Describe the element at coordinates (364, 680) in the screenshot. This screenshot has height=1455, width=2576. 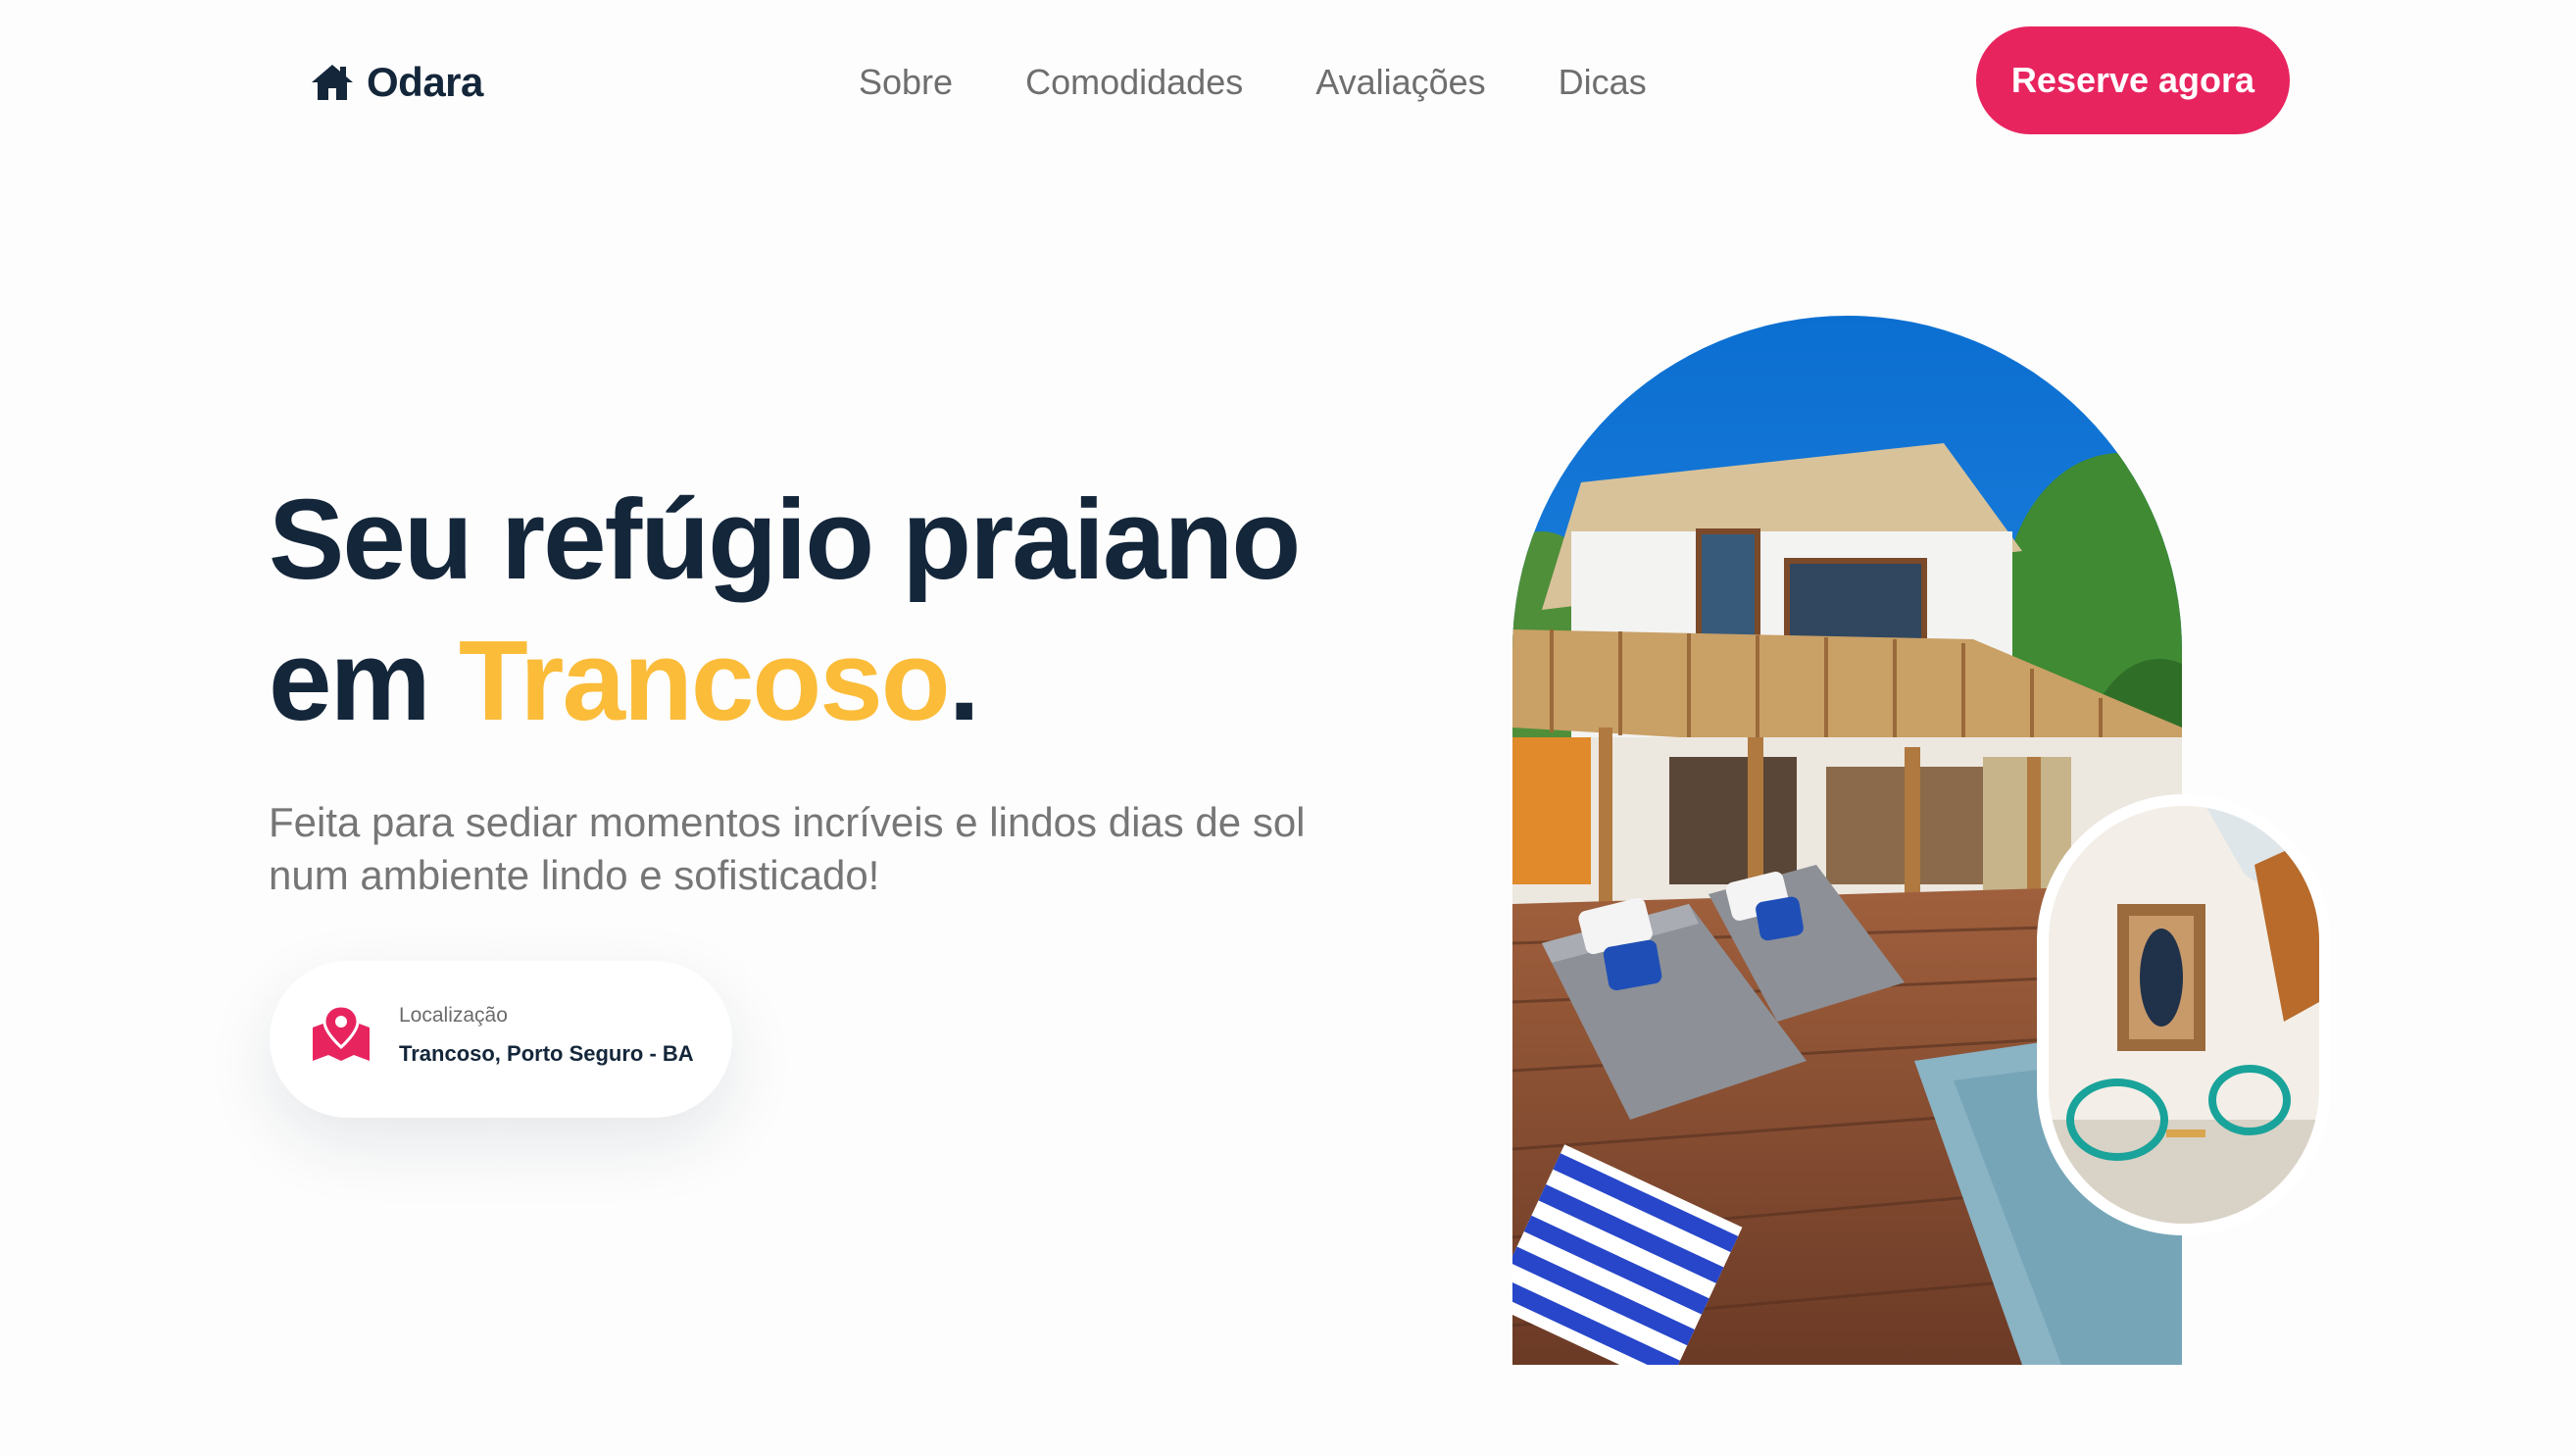
I see `hero-title-prefix: em` at that location.